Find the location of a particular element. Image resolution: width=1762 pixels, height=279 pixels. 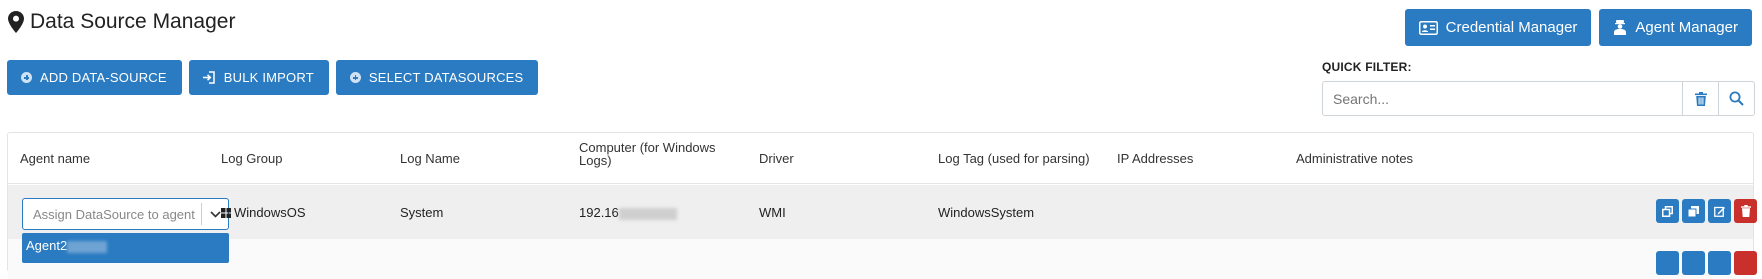

quick-filter is located at coordinates (1538, 98).